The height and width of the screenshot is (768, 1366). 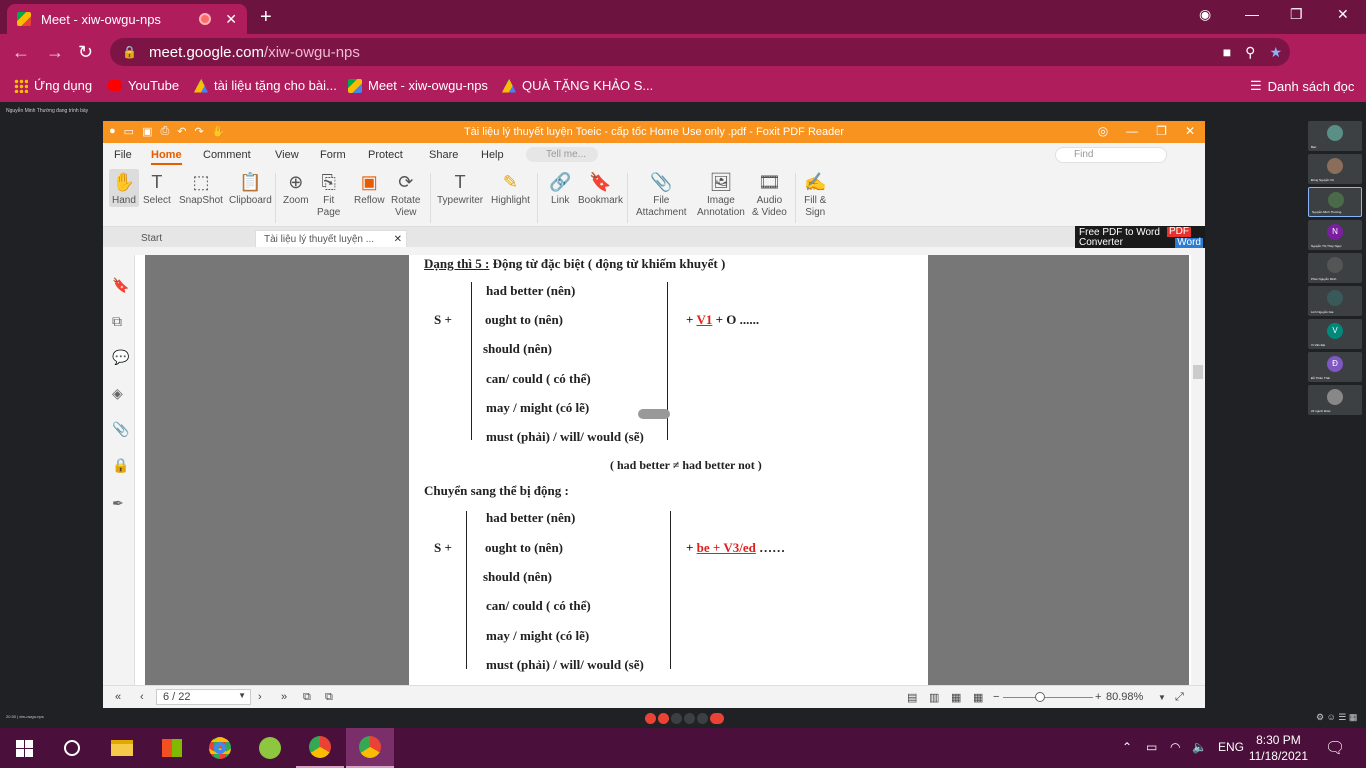 I want to click on bookmark-meet: Meet - xiw-owgu-nps, so click(x=418, y=85).